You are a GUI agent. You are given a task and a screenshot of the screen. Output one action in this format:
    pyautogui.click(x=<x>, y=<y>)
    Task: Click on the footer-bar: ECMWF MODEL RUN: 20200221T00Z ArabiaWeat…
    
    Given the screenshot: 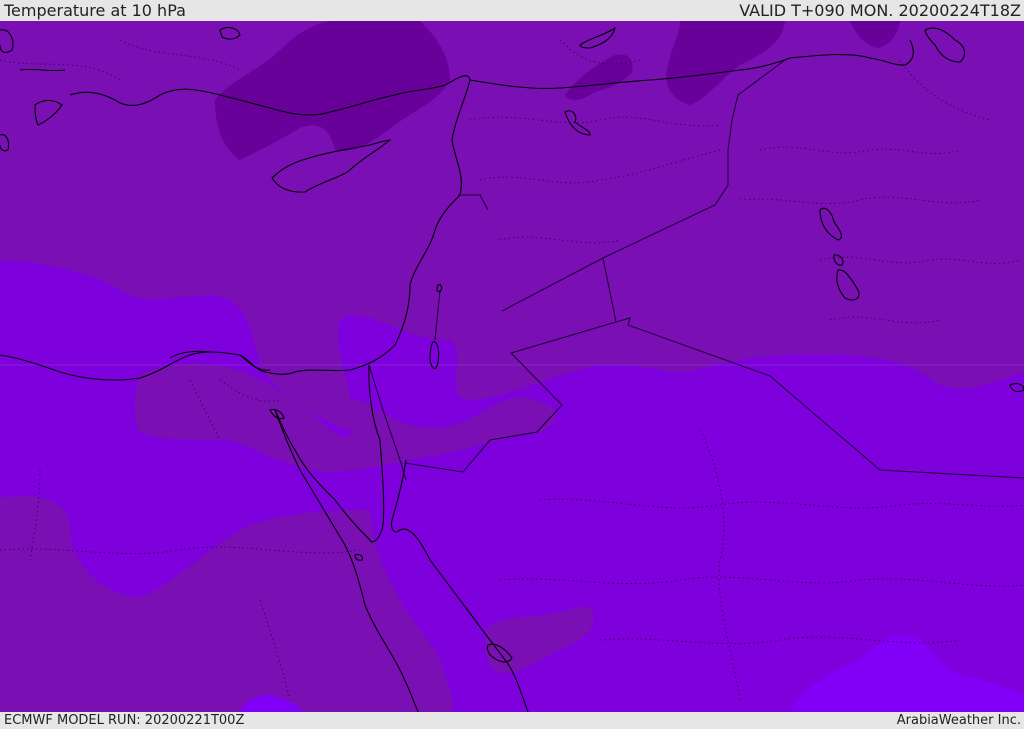 What is the action you would take?
    pyautogui.click(x=512, y=720)
    